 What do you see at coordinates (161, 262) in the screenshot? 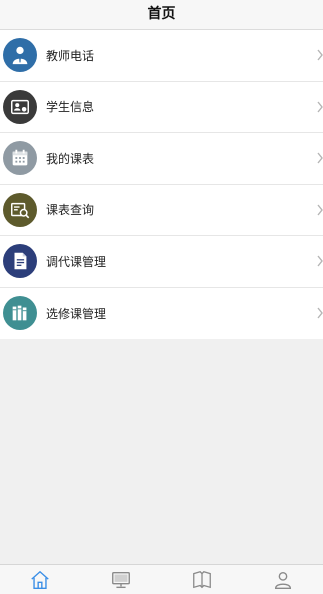
I see `menu-item-substitute-management: 调代课管理` at bounding box center [161, 262].